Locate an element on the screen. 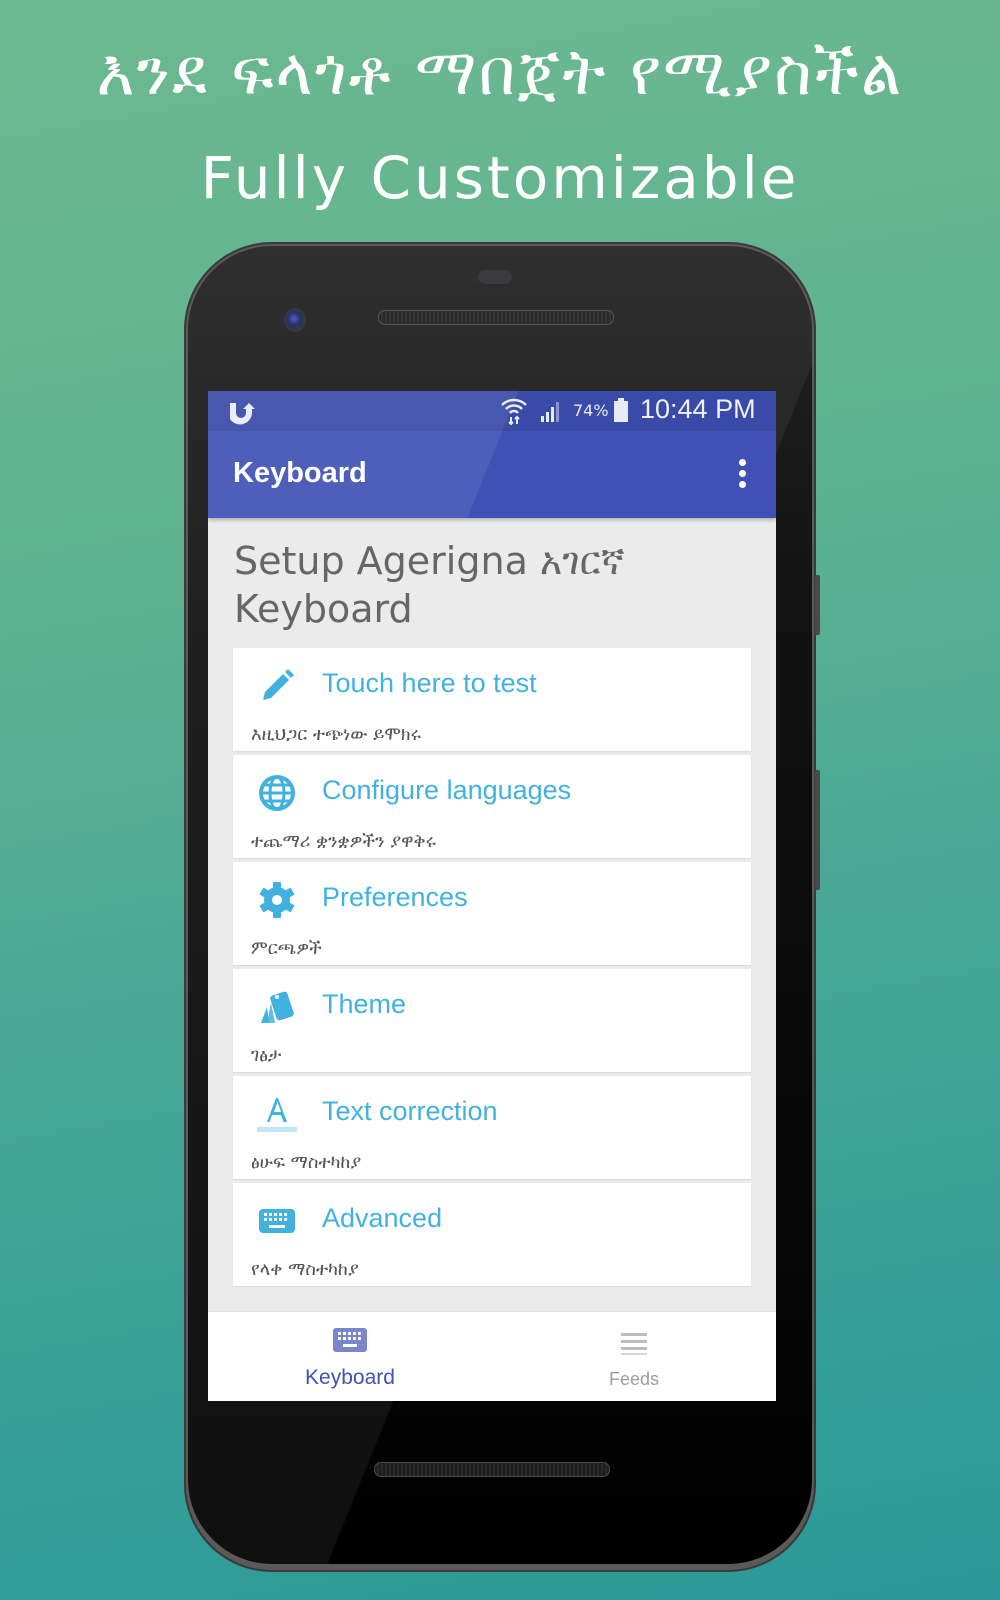 Image resolution: width=1000 pixels, height=1600 pixels. battery-icon is located at coordinates (621, 410).